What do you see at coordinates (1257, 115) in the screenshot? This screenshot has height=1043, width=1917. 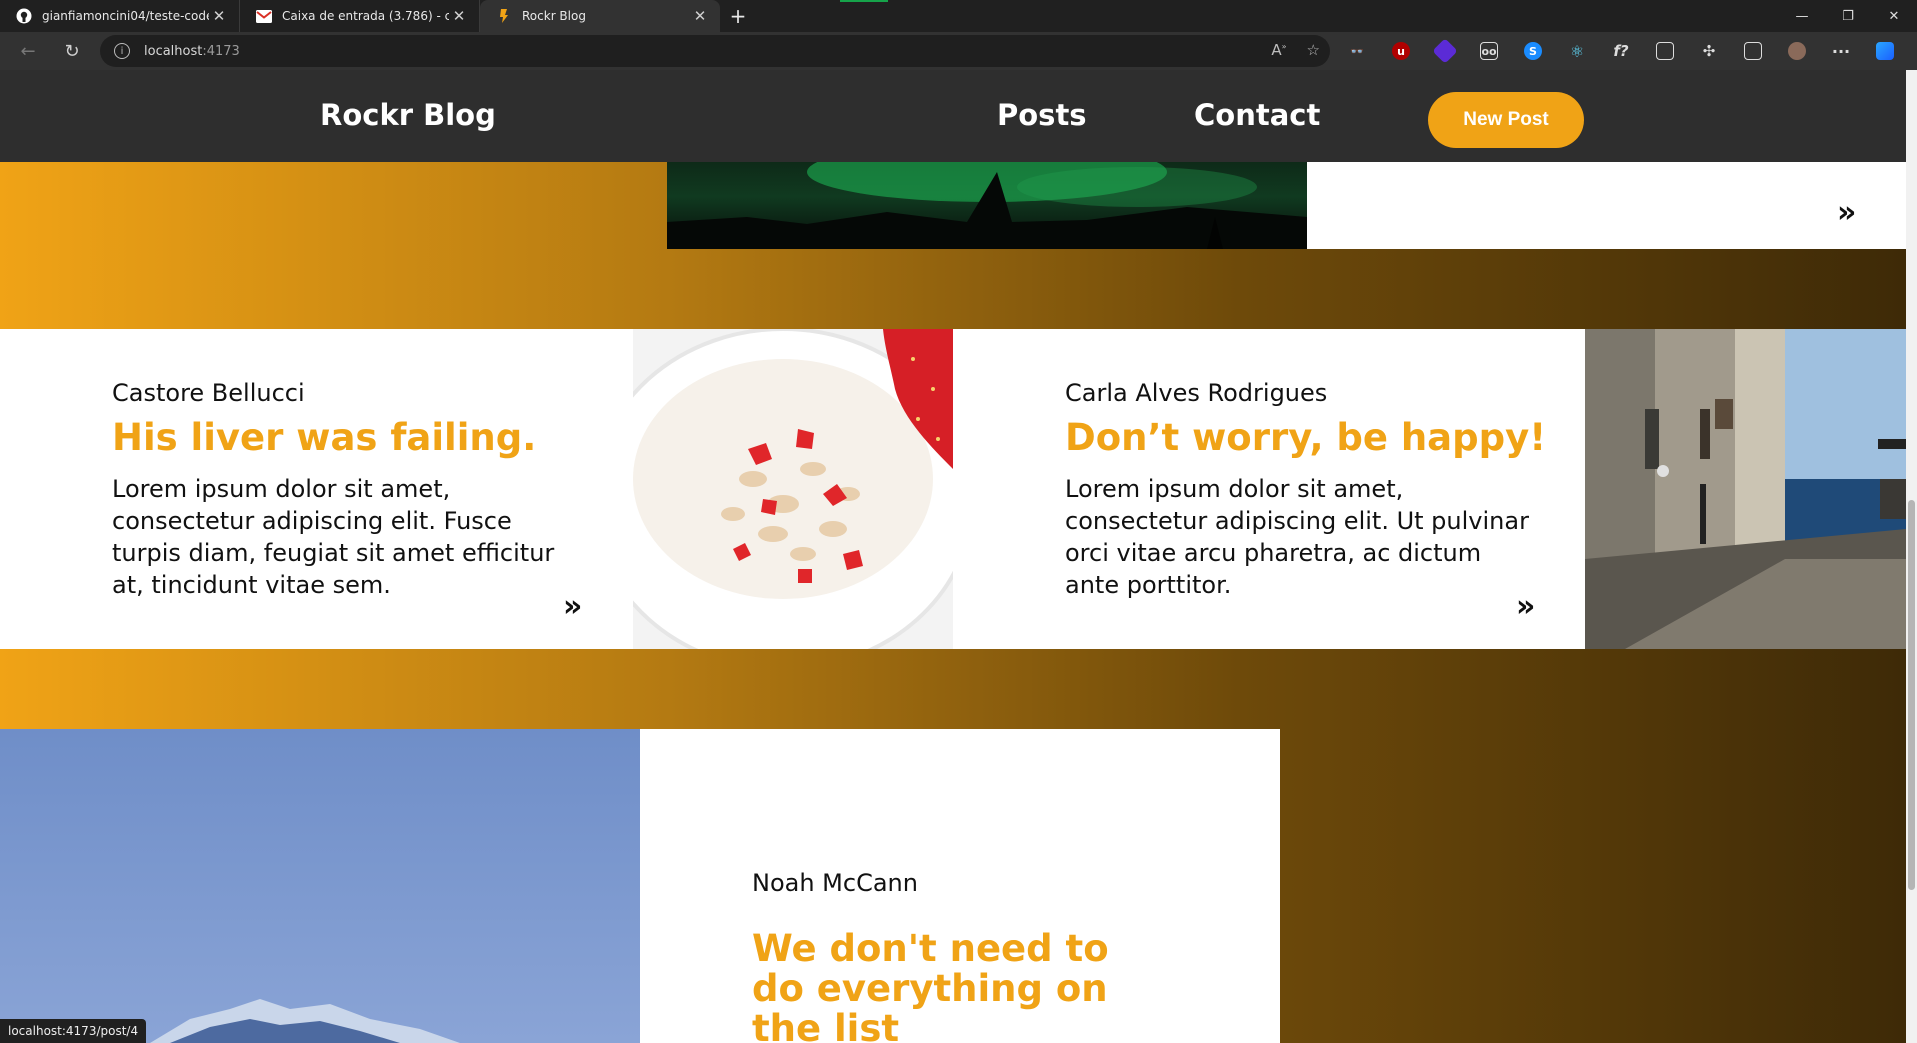 I see `nav-contact-link: Contact` at bounding box center [1257, 115].